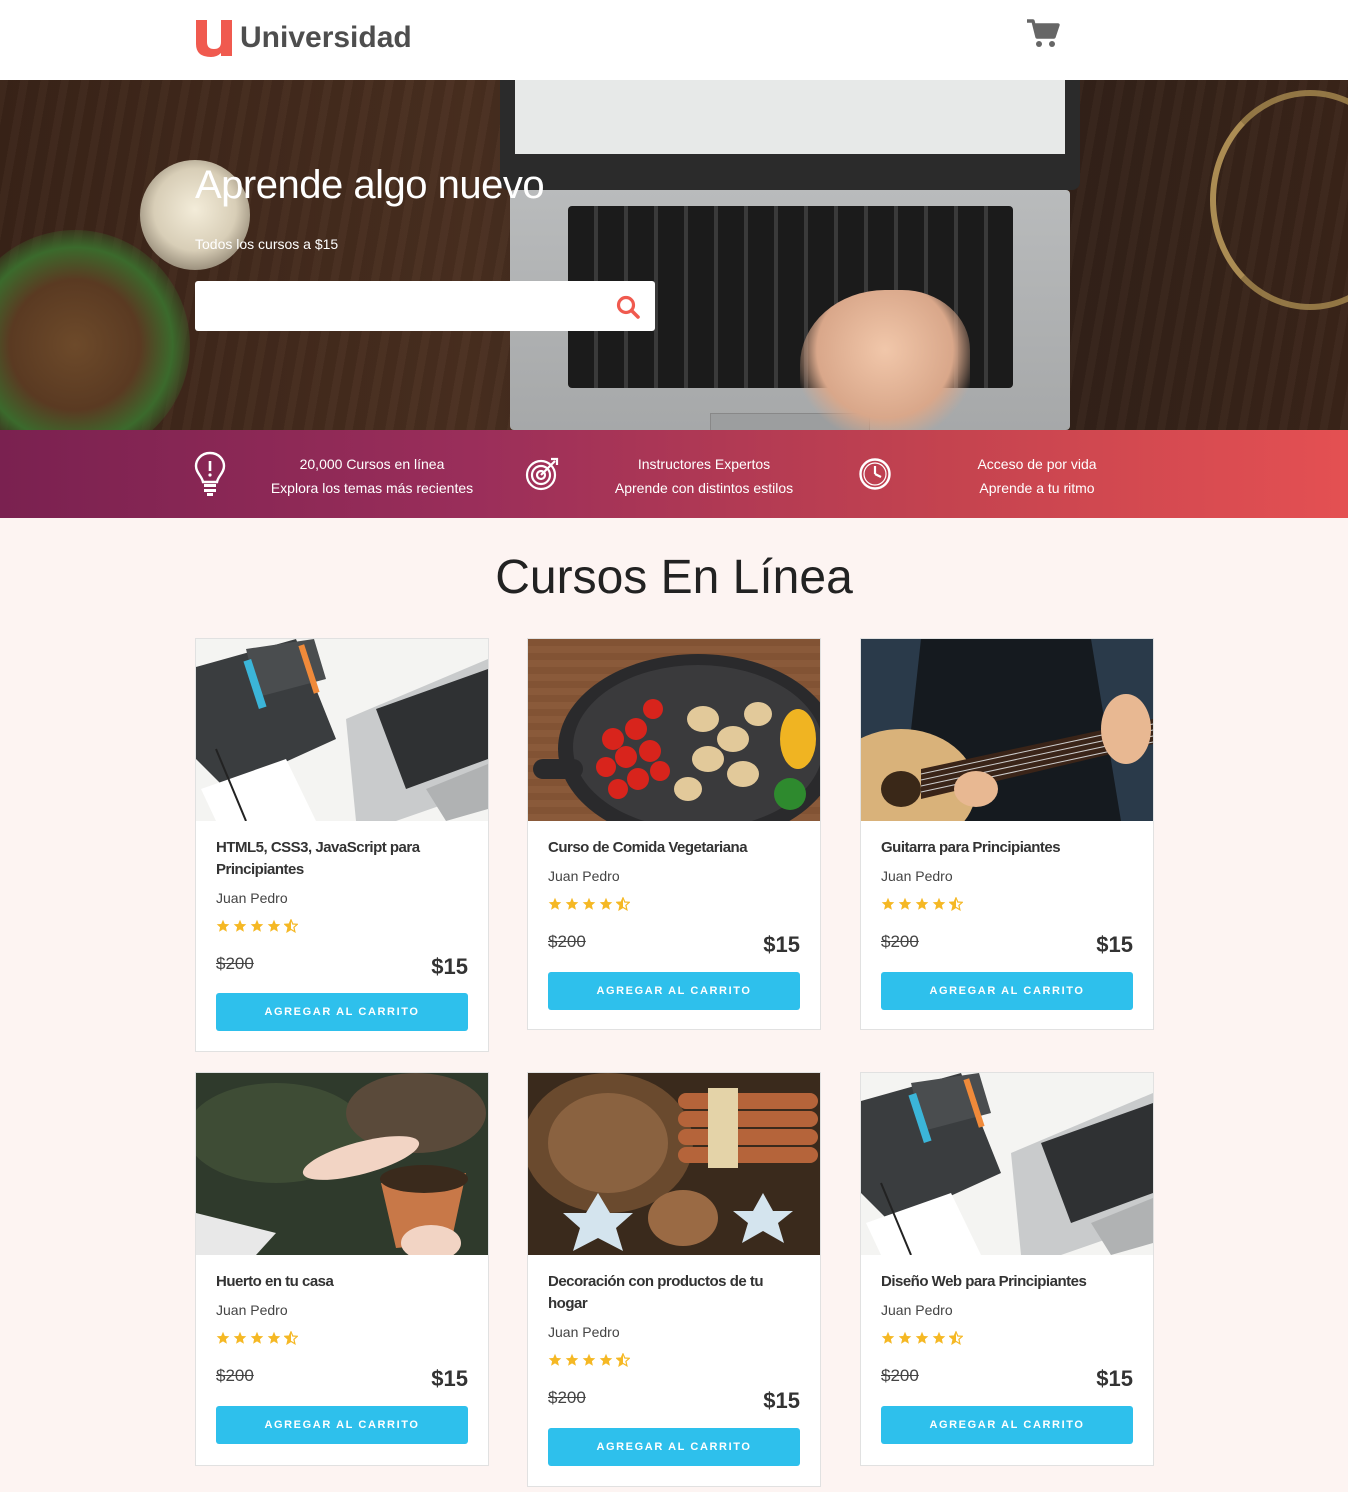 The image size is (1348, 1492). I want to click on laptop-screen-content, so click(790, 117).